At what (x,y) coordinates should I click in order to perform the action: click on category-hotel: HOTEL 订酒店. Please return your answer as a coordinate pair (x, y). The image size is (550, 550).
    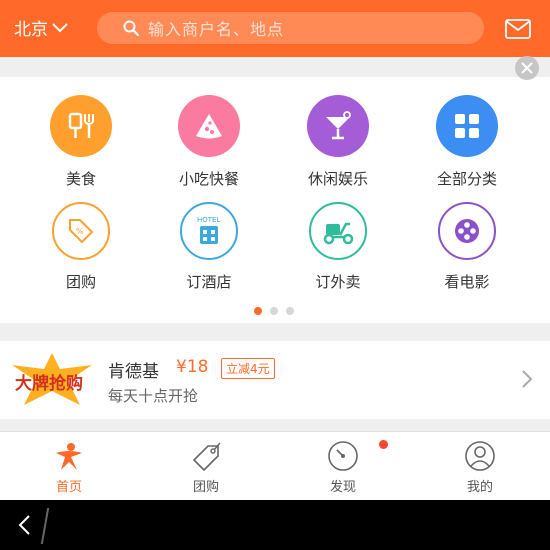
    Looking at the image, I should click on (209, 247).